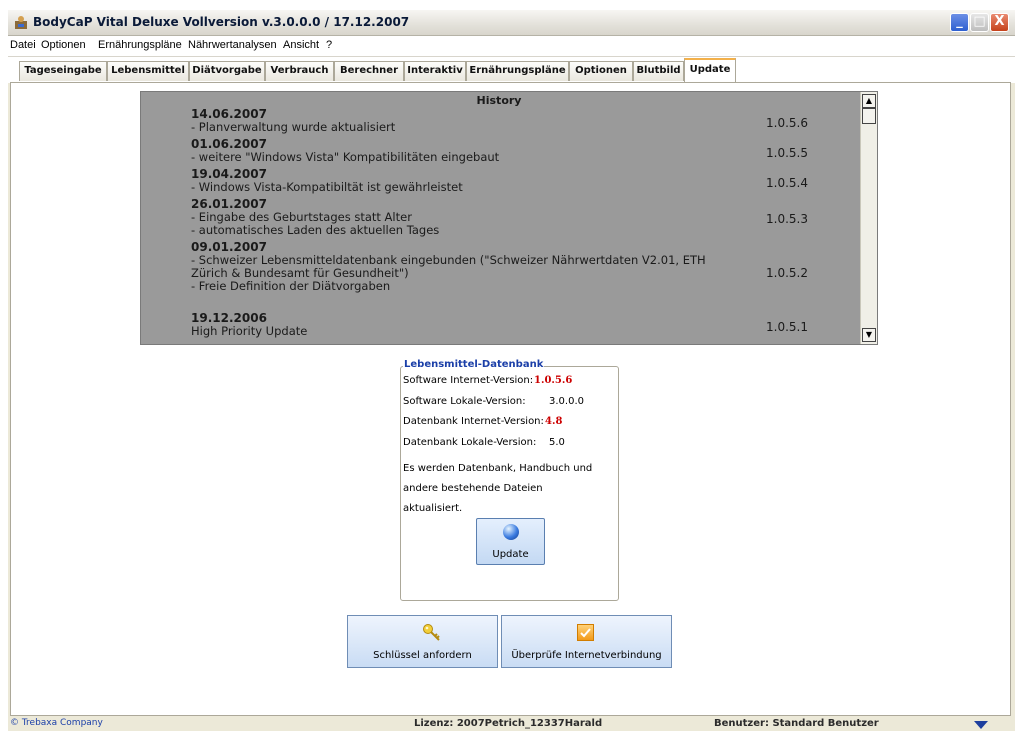 This screenshot has height=731, width=1015. What do you see at coordinates (510, 541) in the screenshot?
I see `update-button: Update` at bounding box center [510, 541].